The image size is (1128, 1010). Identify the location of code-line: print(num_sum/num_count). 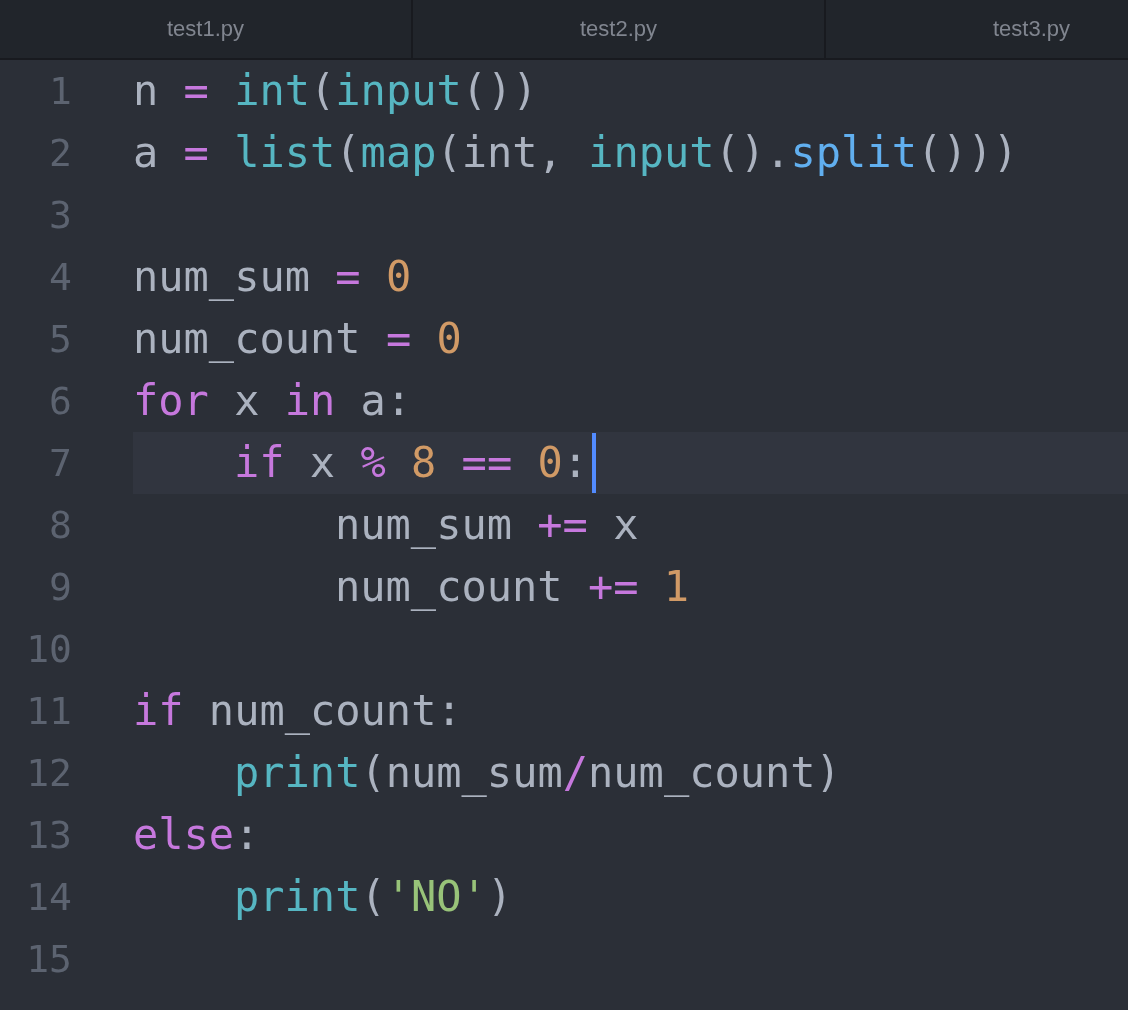
(537, 773).